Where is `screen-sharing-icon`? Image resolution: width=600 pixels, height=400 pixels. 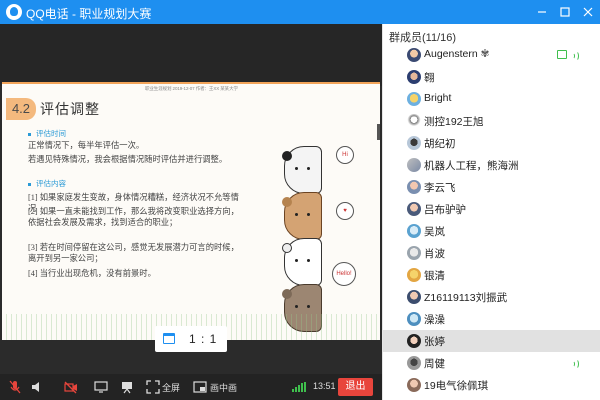 screen-sharing-icon is located at coordinates (562, 54).